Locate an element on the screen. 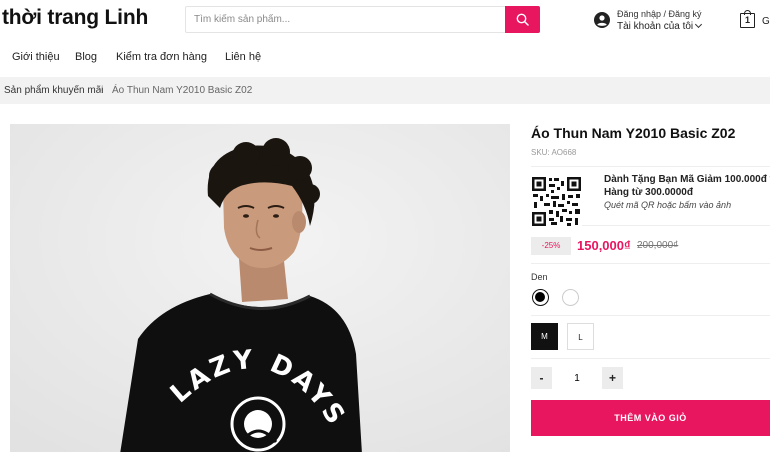 This screenshot has height=452, width=770. user-icon is located at coordinates (602, 20).